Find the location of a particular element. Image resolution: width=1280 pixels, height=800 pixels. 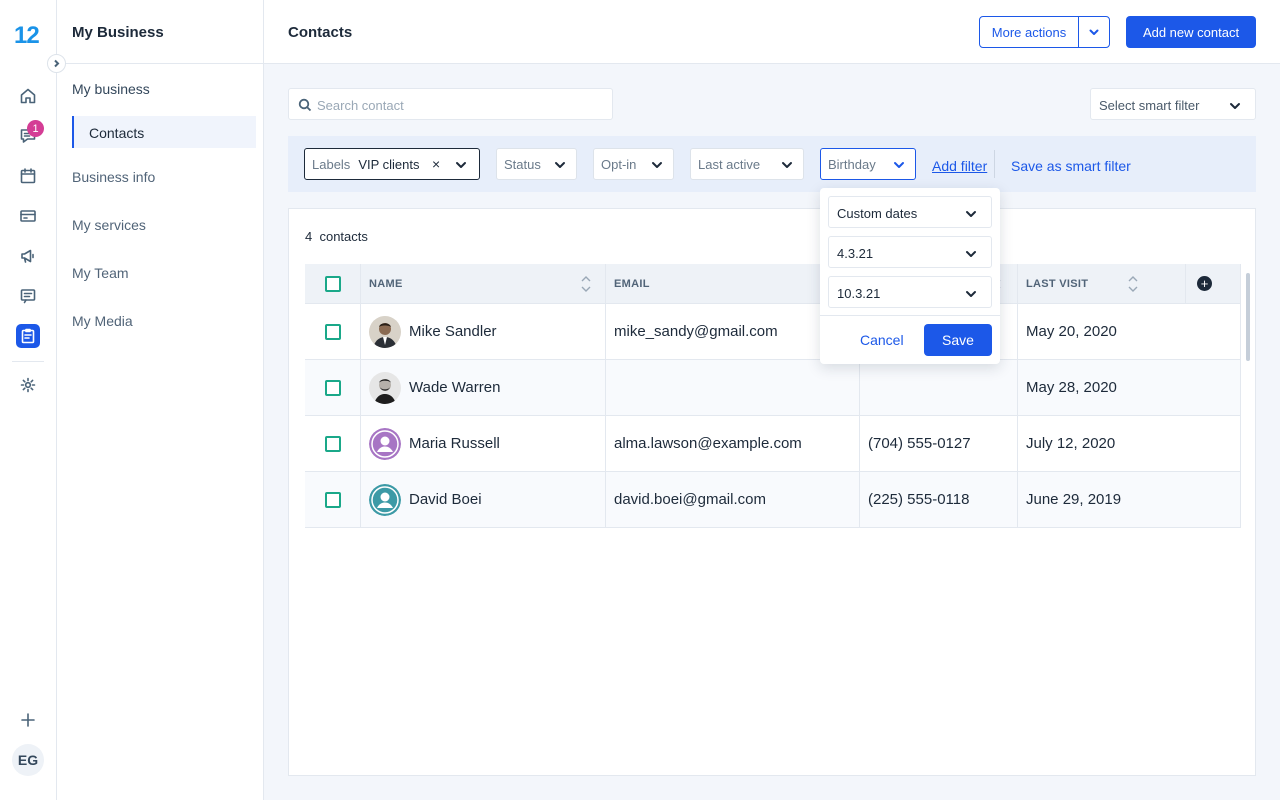

more-actions-dropdown-button is located at coordinates (1094, 32).